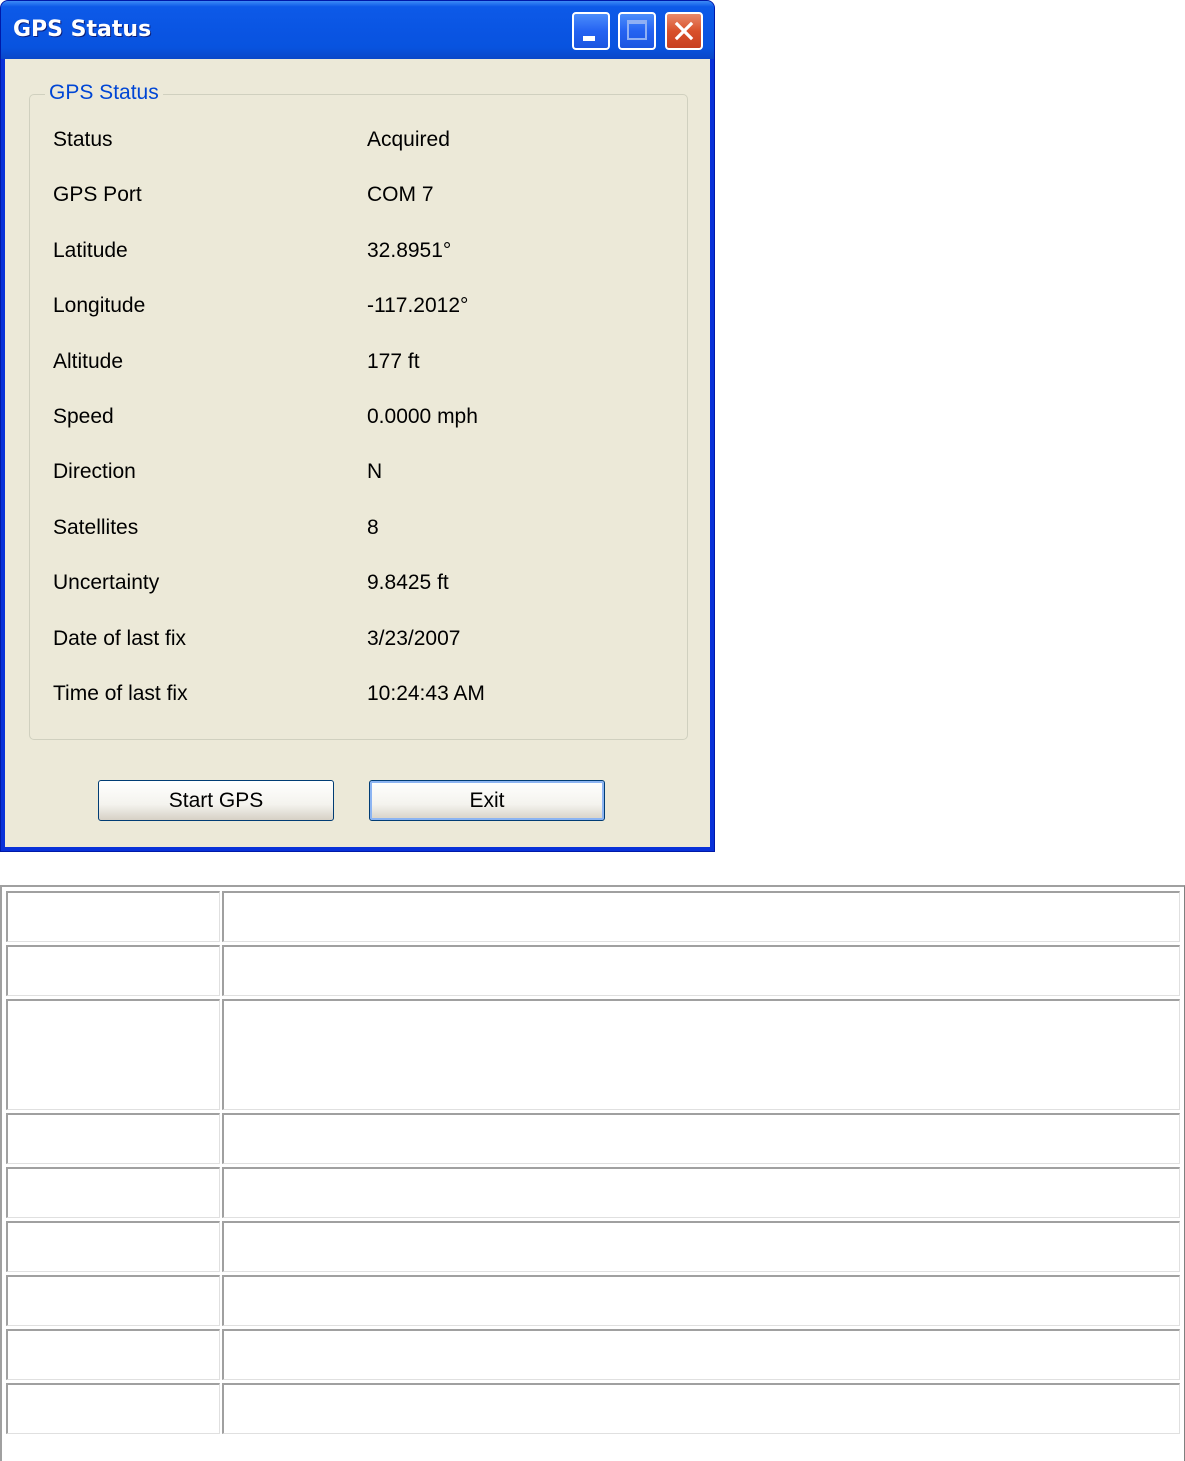  What do you see at coordinates (426, 693) in the screenshot?
I see `row-value: 10:24:43 AM` at bounding box center [426, 693].